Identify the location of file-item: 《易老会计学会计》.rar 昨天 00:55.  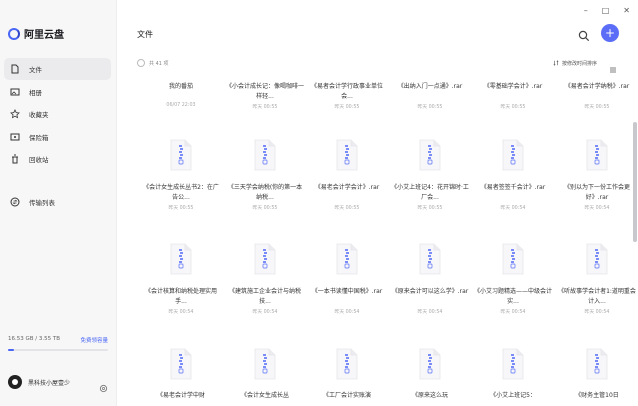
(347, 197).